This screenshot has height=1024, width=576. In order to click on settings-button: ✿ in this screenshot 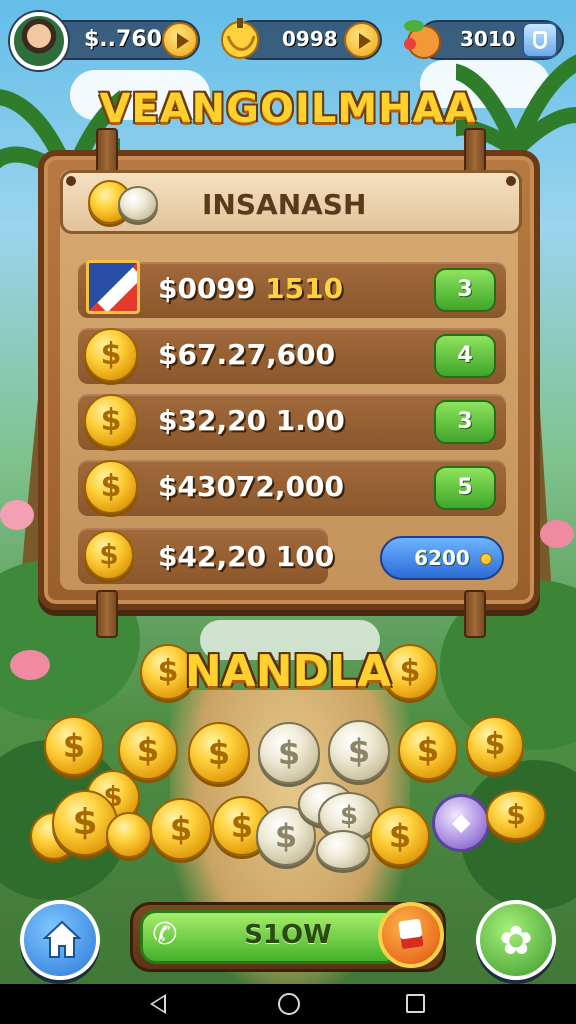, I will do `click(516, 940)`.